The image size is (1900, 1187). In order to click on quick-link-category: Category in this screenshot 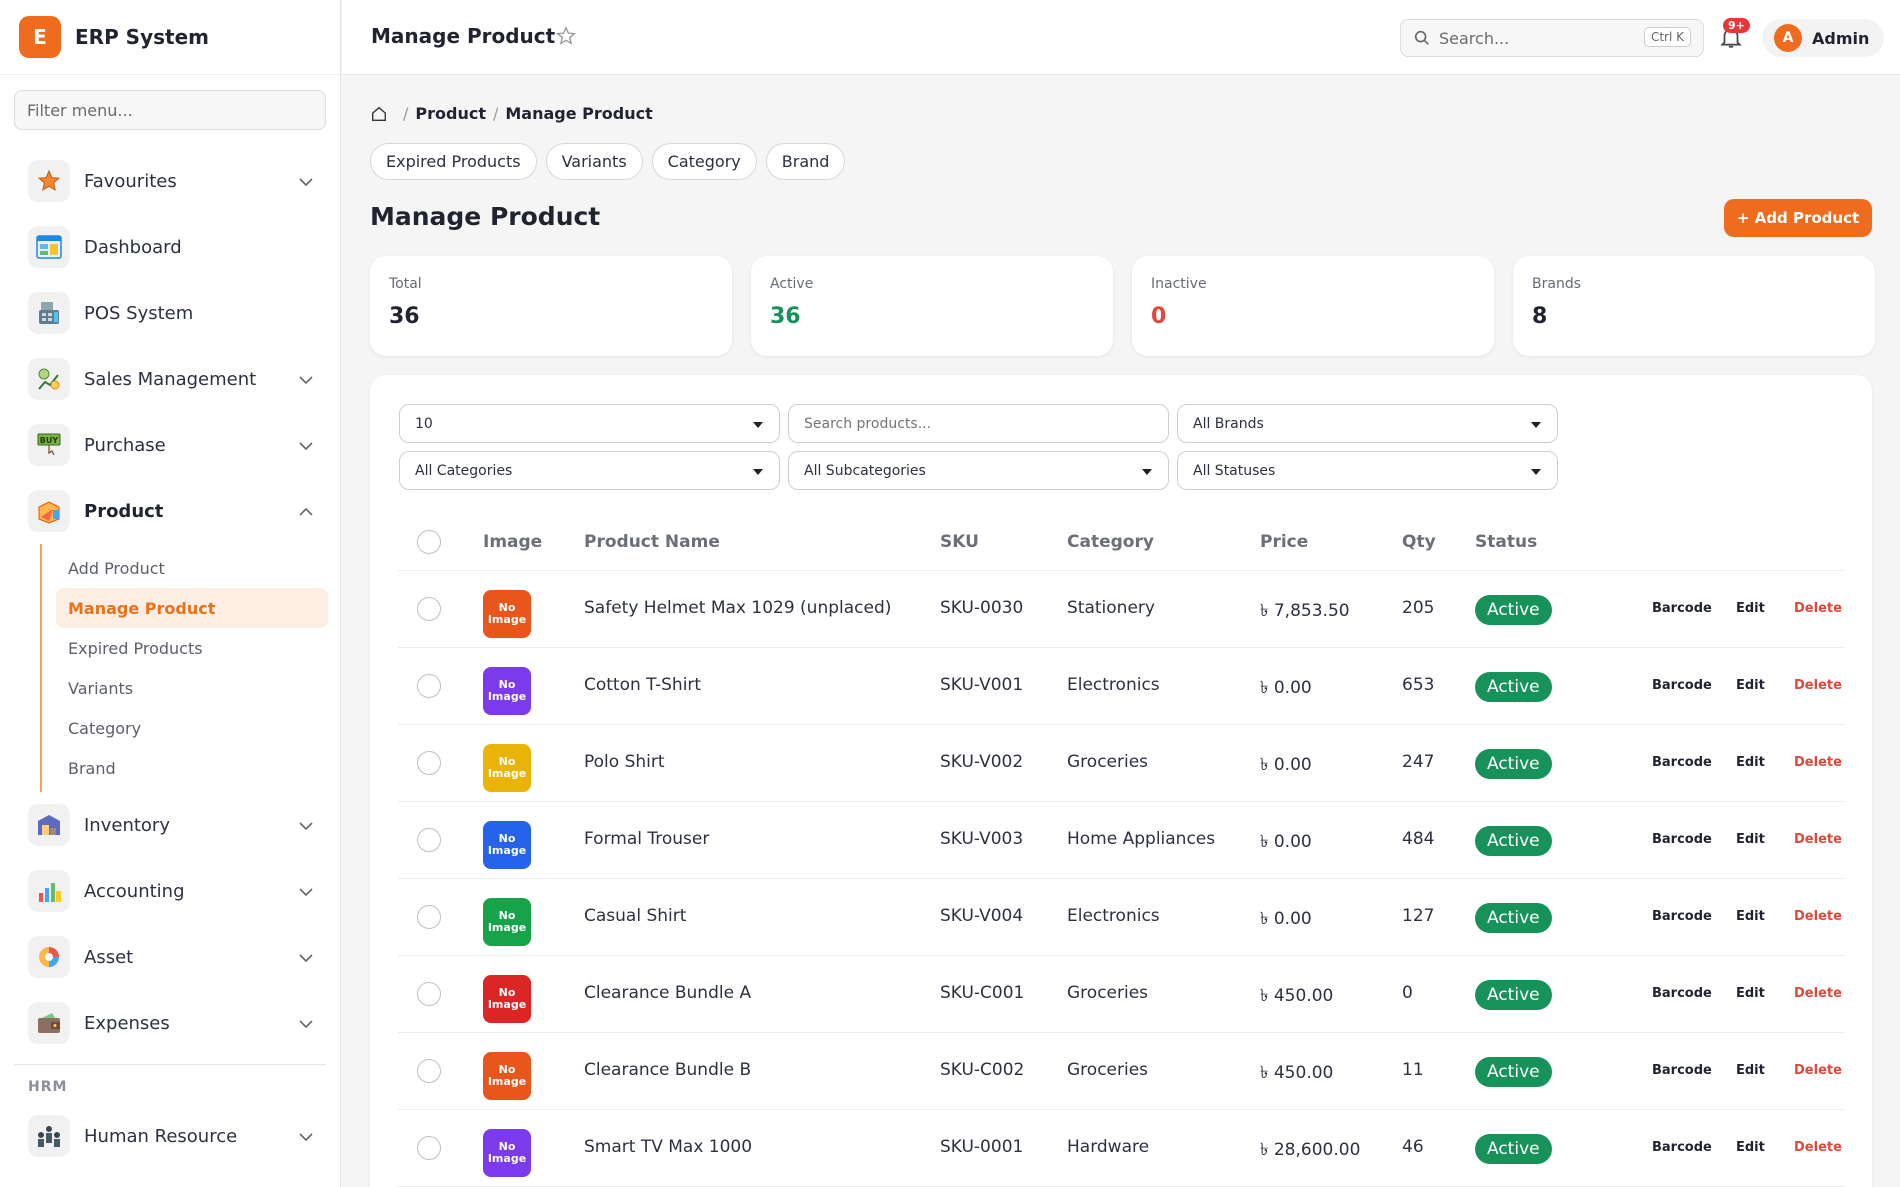, I will do `click(704, 161)`.